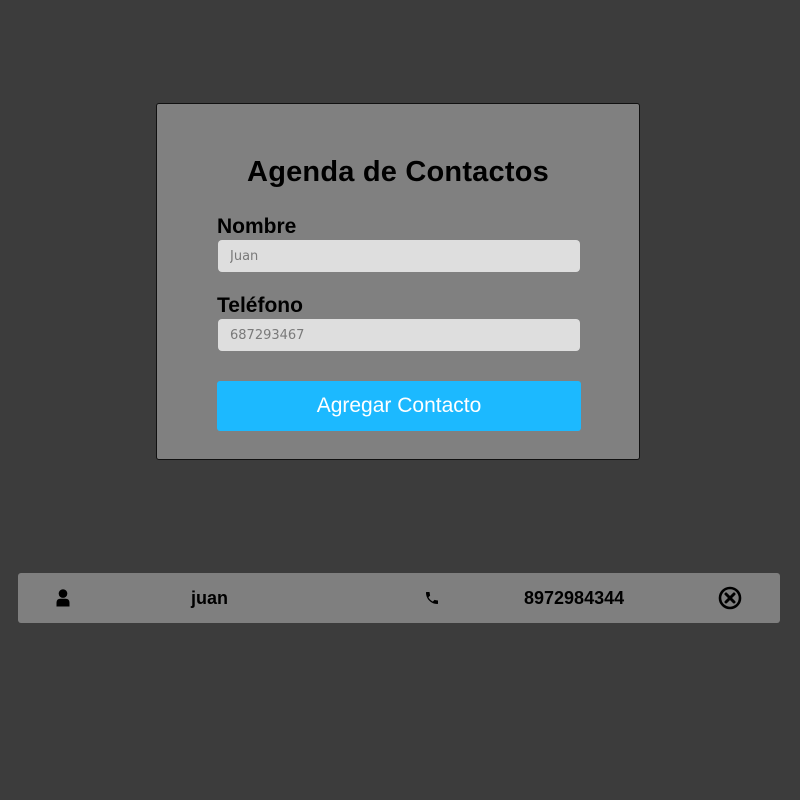  I want to click on phone-label: Teléfono, so click(260, 305).